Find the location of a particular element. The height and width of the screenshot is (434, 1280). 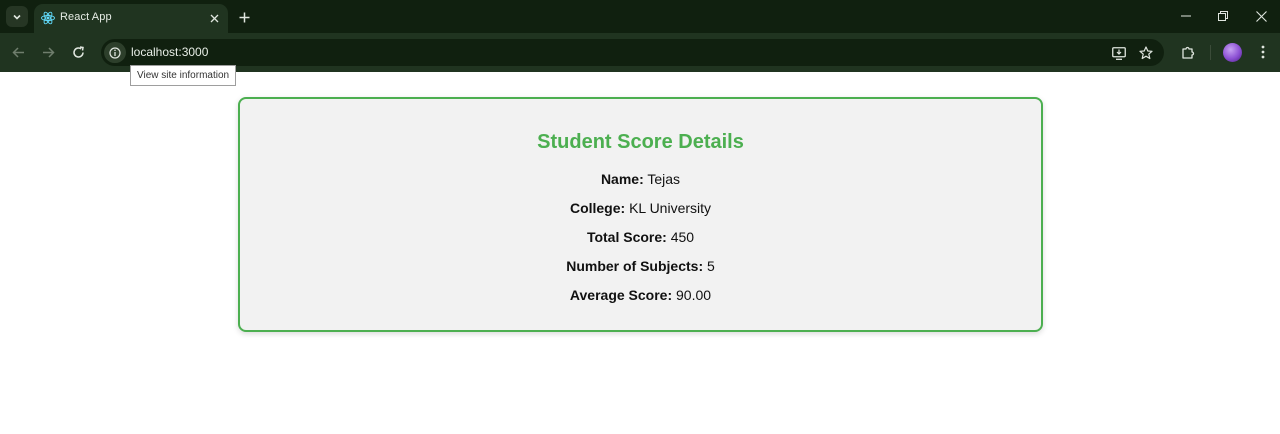

extensions-icon is located at coordinates (1187, 52).